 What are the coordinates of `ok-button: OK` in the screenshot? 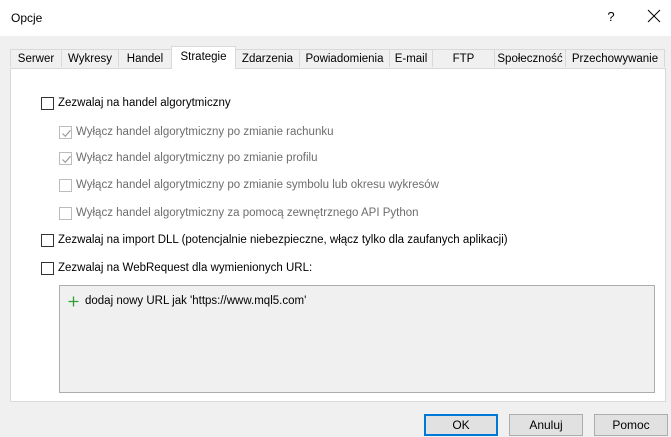 It's located at (461, 425).